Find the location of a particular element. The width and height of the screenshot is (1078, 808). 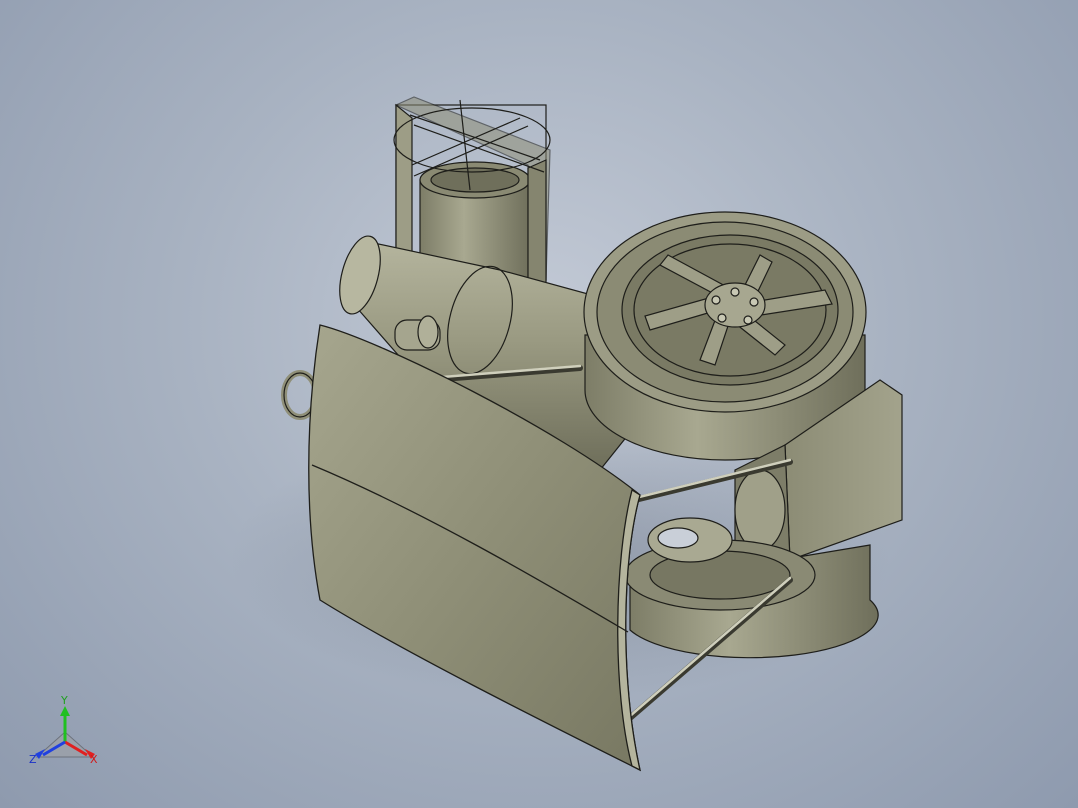

view-triad: Y X Z is located at coordinates (65, 732).